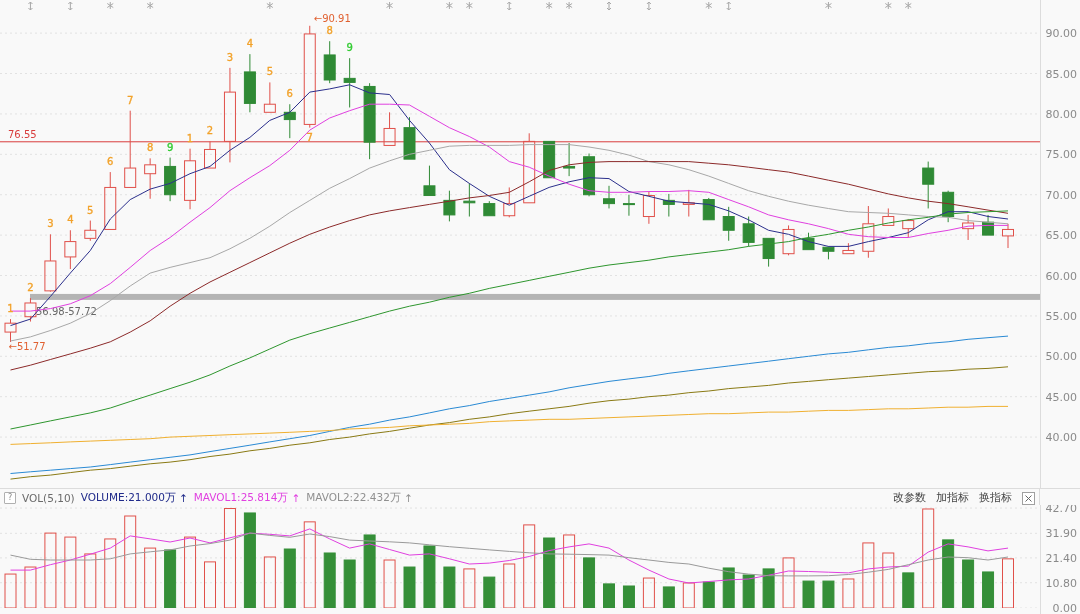 The height and width of the screenshot is (614, 1080). What do you see at coordinates (1061, 34) in the screenshot?
I see `axis-label: 90.00` at bounding box center [1061, 34].